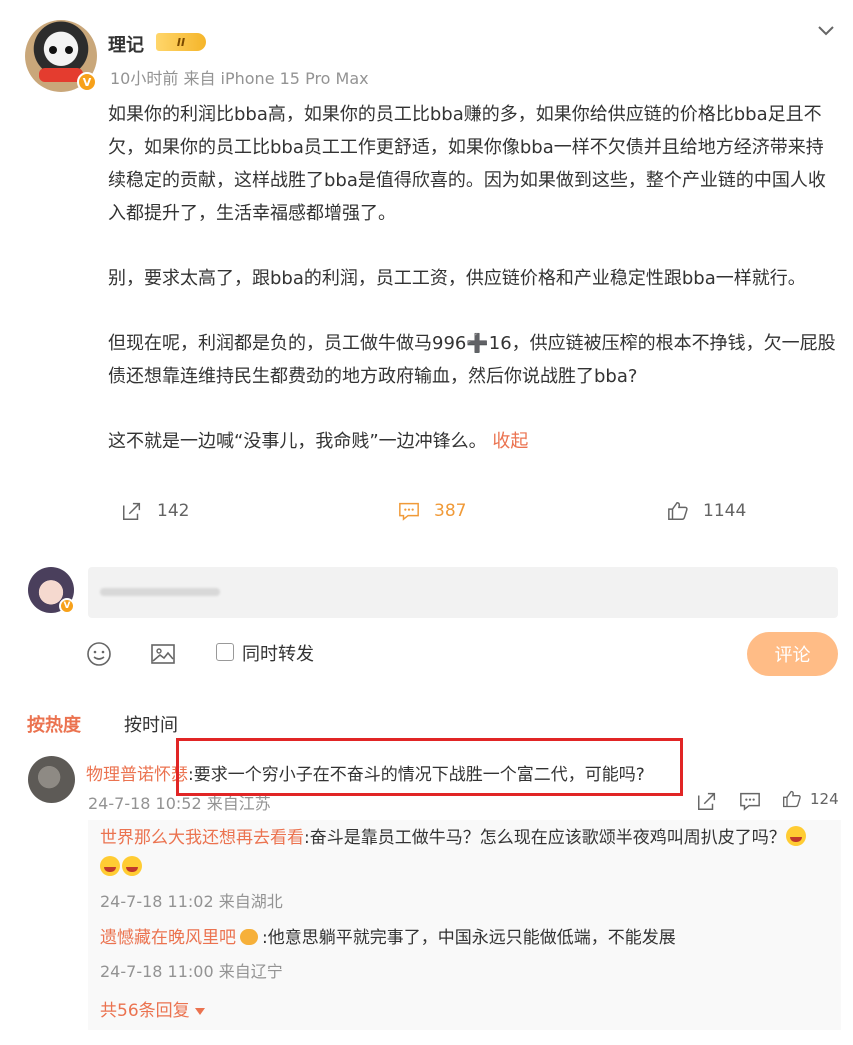 The height and width of the screenshot is (1045, 853). What do you see at coordinates (249, 937) in the screenshot?
I see `fan-badge-icon` at bounding box center [249, 937].